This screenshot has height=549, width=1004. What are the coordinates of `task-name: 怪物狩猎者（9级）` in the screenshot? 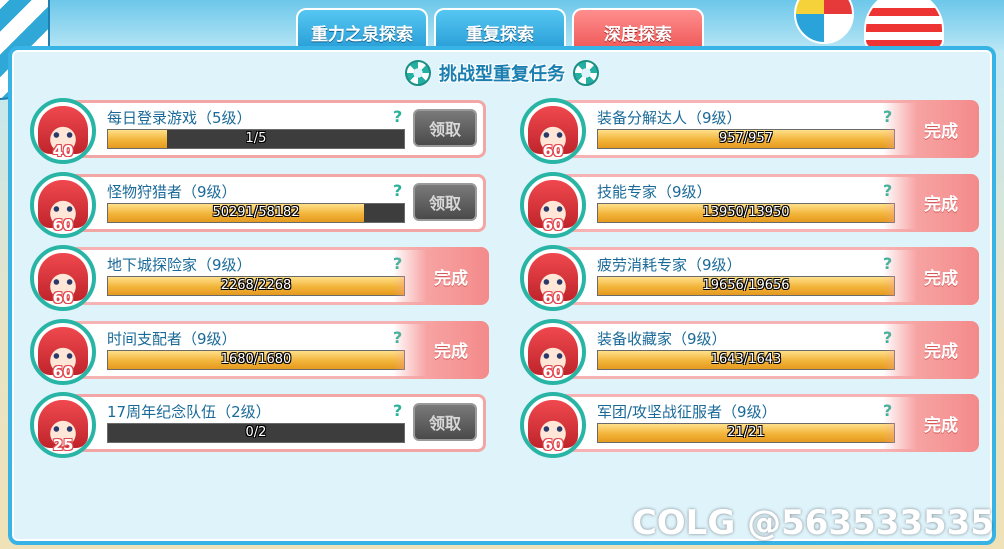 It's located at (172, 191).